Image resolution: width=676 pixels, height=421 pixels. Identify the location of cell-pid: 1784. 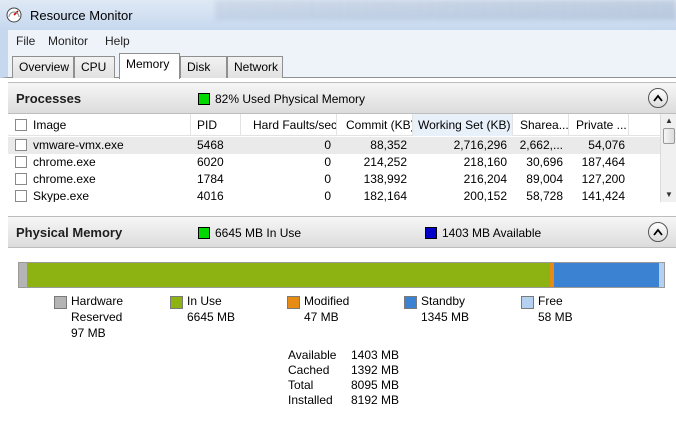
(210, 179).